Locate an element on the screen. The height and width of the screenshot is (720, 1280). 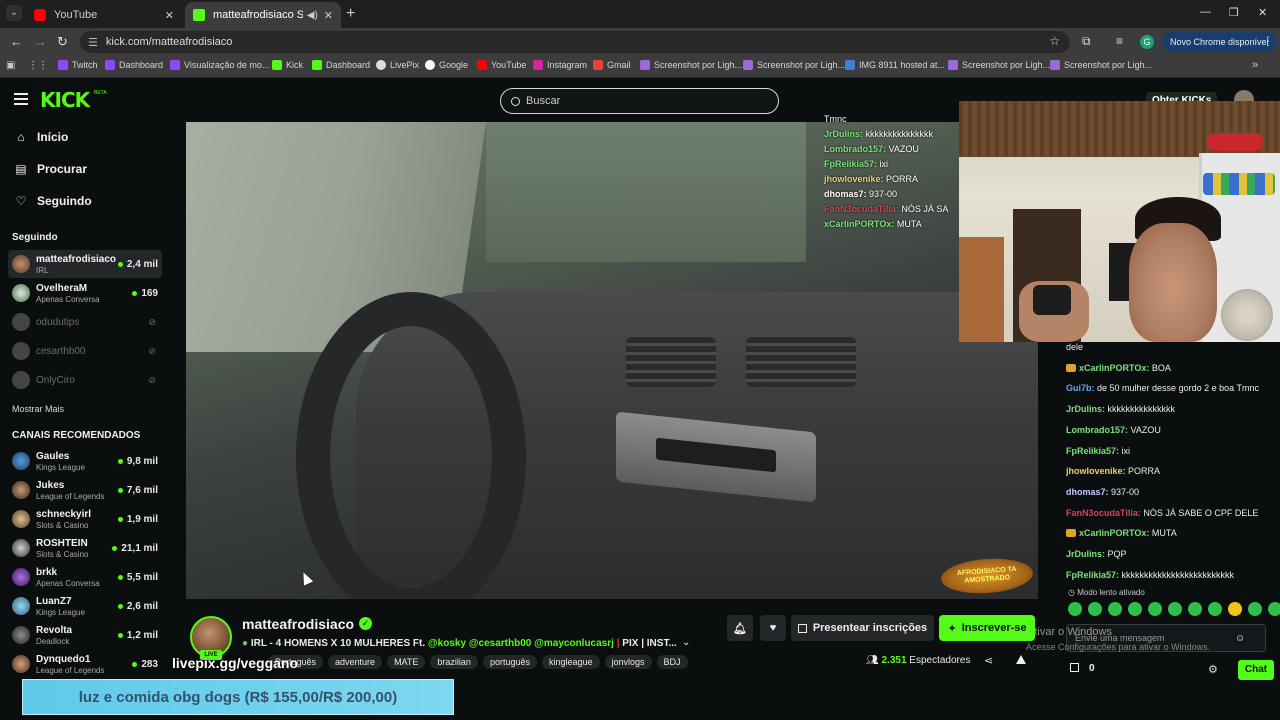
extensions-icon: ⧉ is located at coordinates (1086, 41).